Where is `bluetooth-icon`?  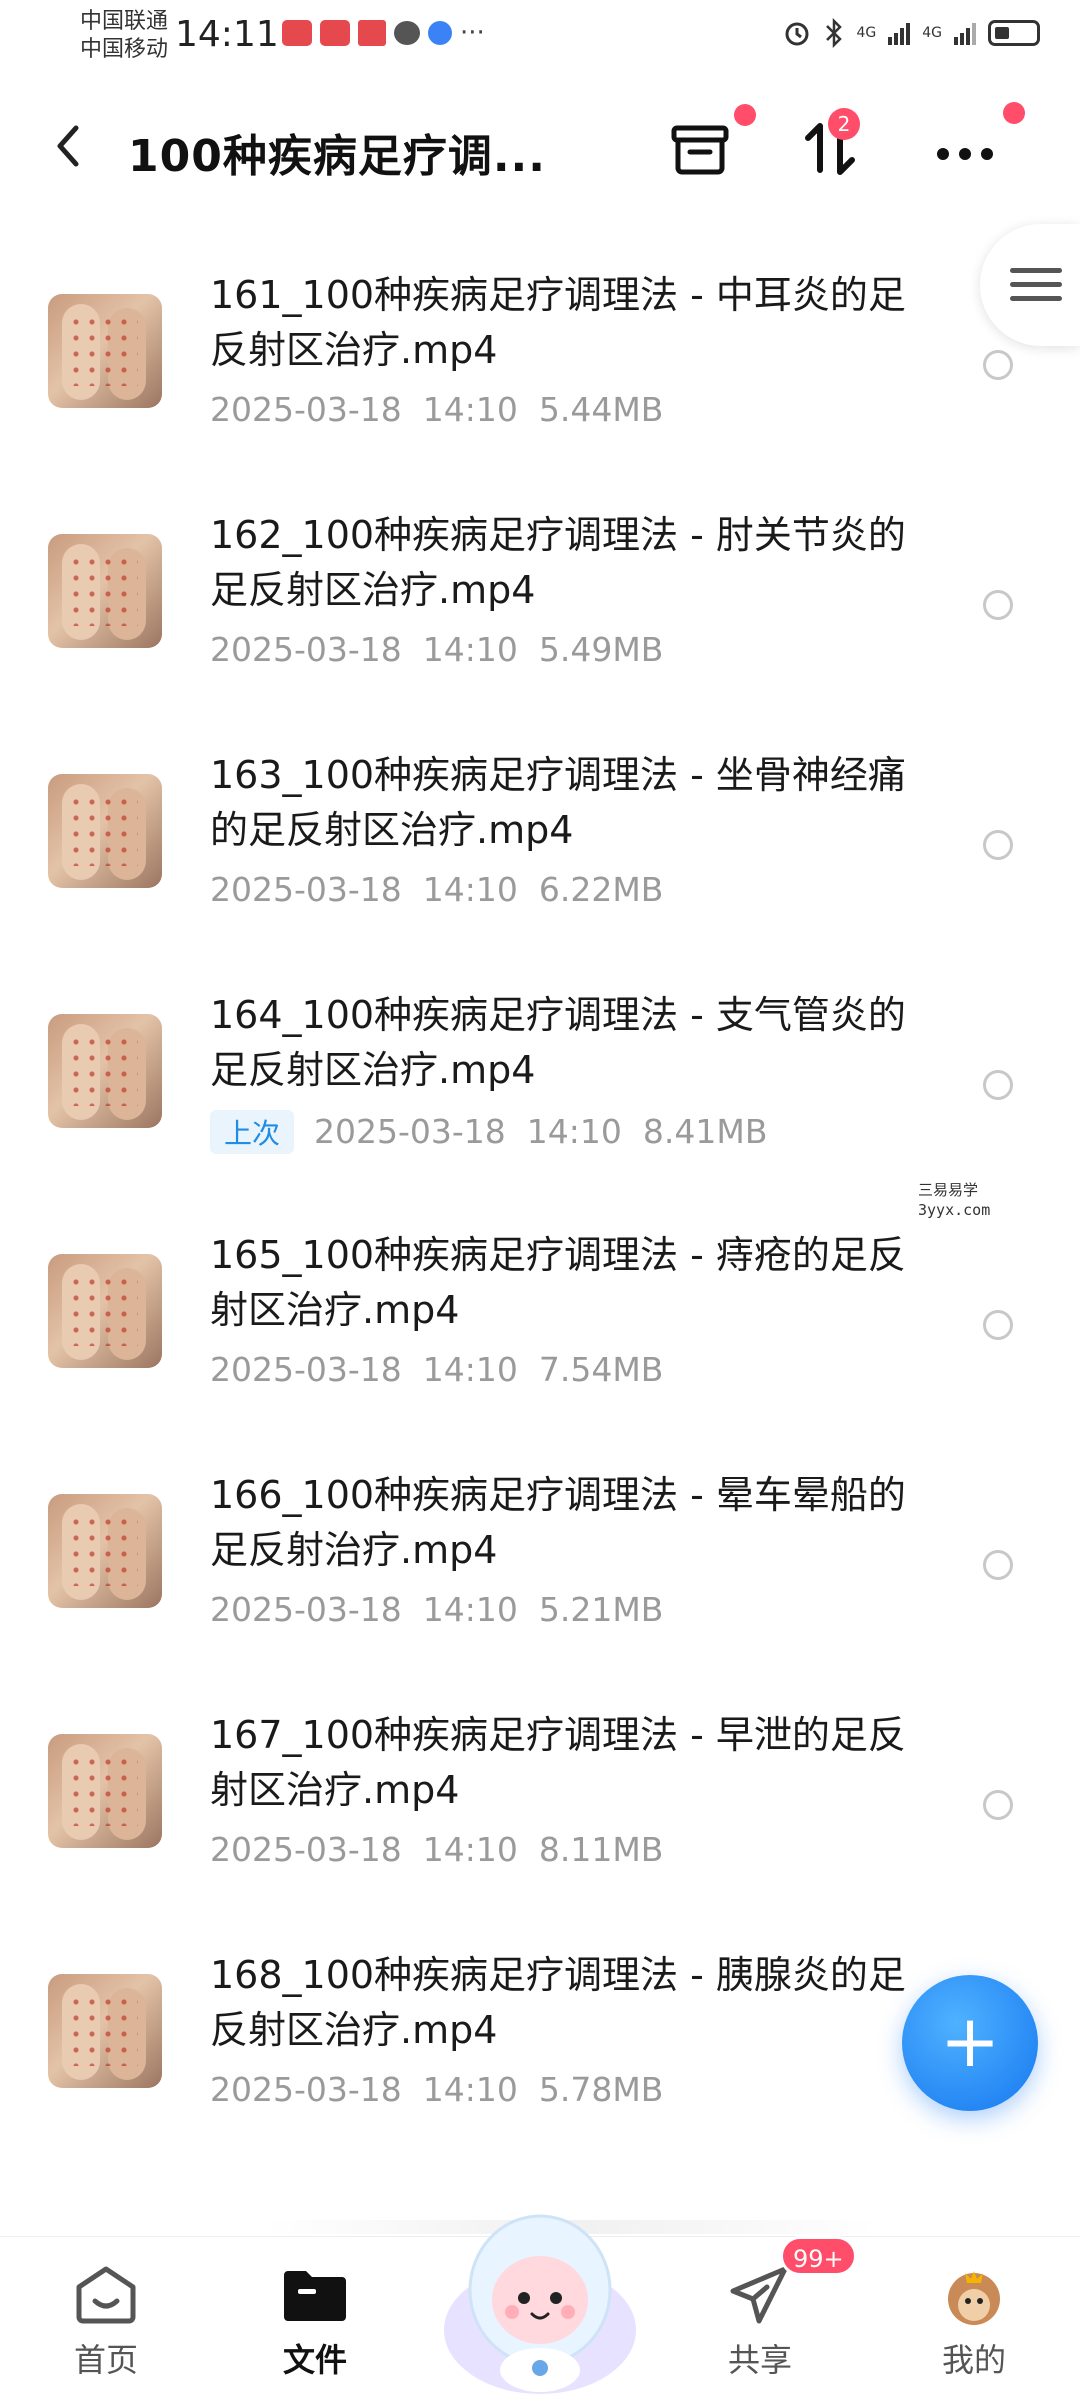
bluetooth-icon is located at coordinates (834, 33).